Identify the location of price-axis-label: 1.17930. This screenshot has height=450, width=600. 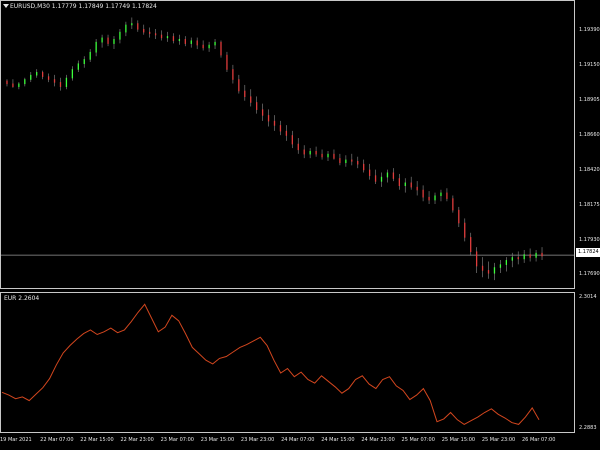
(589, 239).